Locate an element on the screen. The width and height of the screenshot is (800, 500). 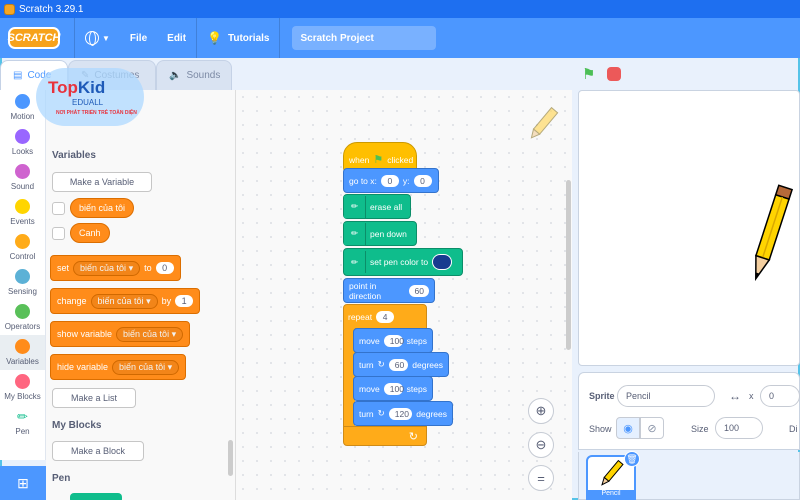
variable-reporter: Canh is located at coordinates (90, 233).